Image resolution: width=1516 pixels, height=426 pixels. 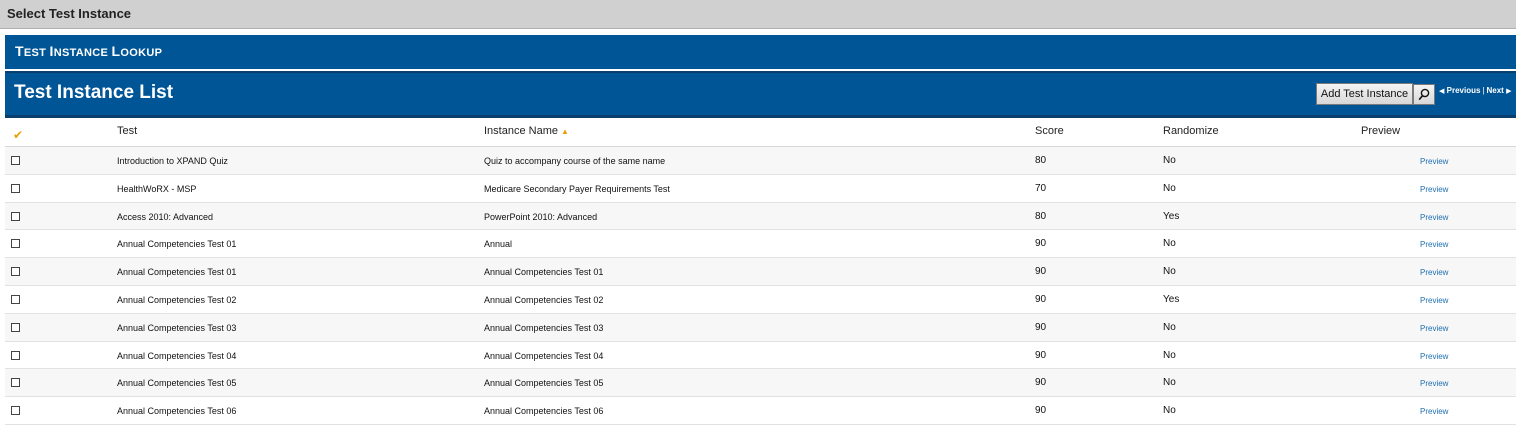 I want to click on search-button, so click(x=1424, y=94).